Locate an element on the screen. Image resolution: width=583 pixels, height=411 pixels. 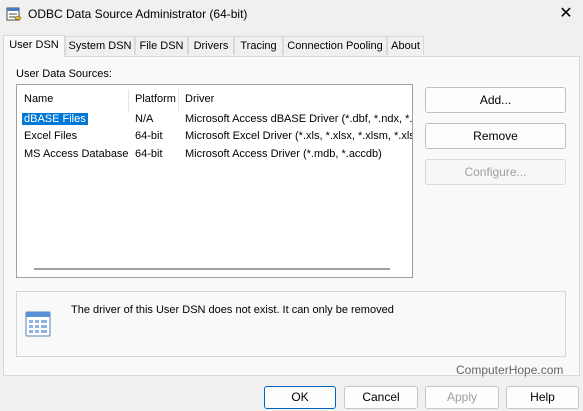
data-source-icon is located at coordinates (38, 324).